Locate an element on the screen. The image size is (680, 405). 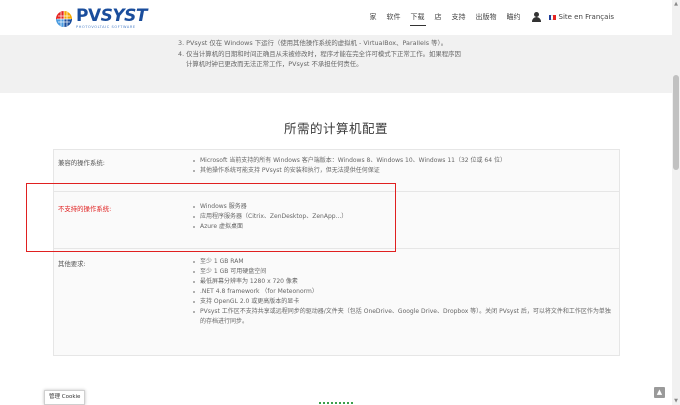
highlight-annotation-box is located at coordinates (211, 217).